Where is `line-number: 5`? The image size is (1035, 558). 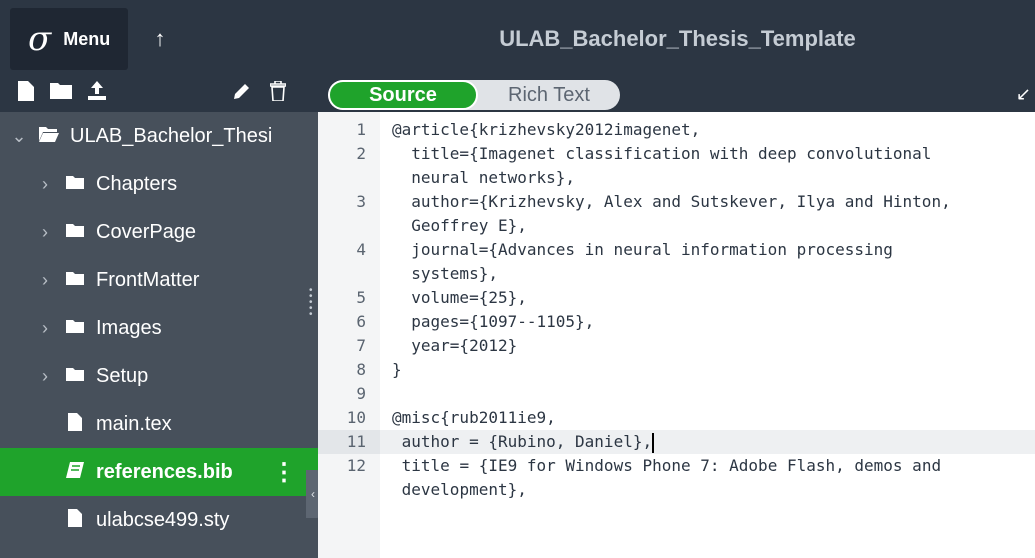
line-number: 5 is located at coordinates (361, 297).